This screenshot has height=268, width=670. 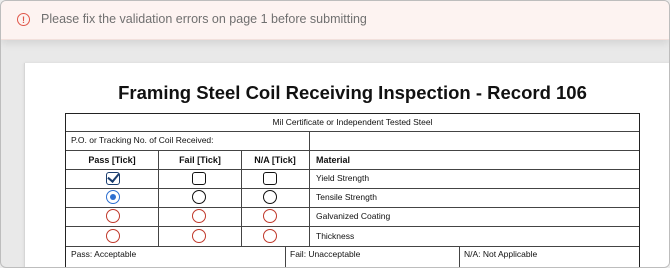 I want to click on item-row-thickness: Thickness, so click(x=352, y=236).